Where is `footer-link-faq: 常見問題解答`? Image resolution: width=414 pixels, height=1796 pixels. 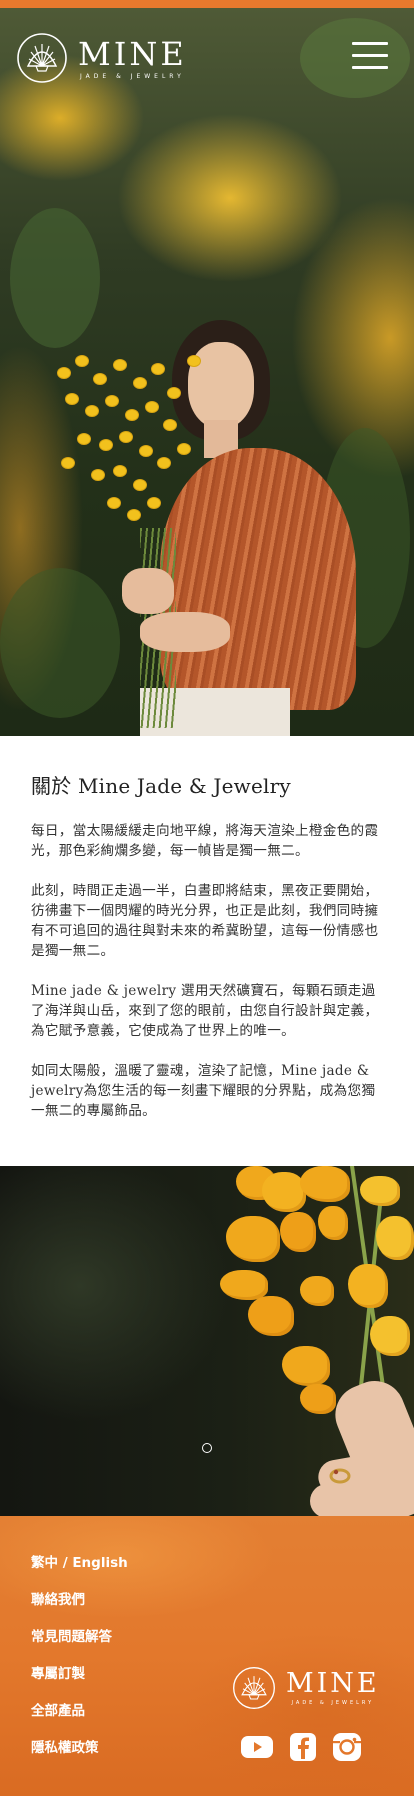
footer-link-faq: 常見問題解答 is located at coordinates (79, 1646).